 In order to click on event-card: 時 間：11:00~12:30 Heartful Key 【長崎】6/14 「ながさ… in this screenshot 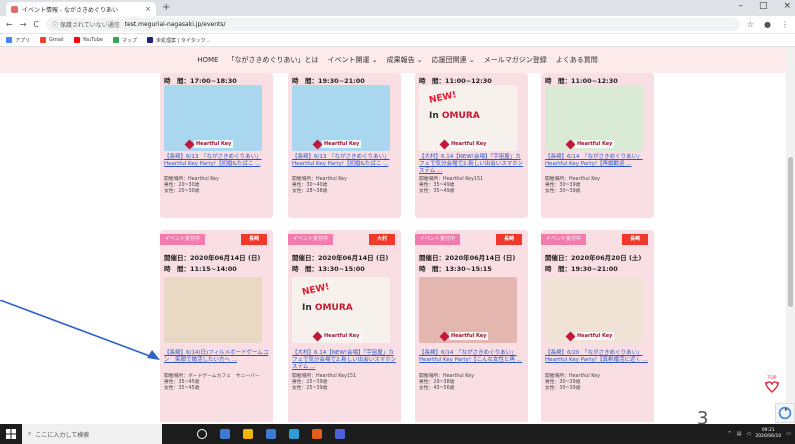, I will do `click(597, 145)`.